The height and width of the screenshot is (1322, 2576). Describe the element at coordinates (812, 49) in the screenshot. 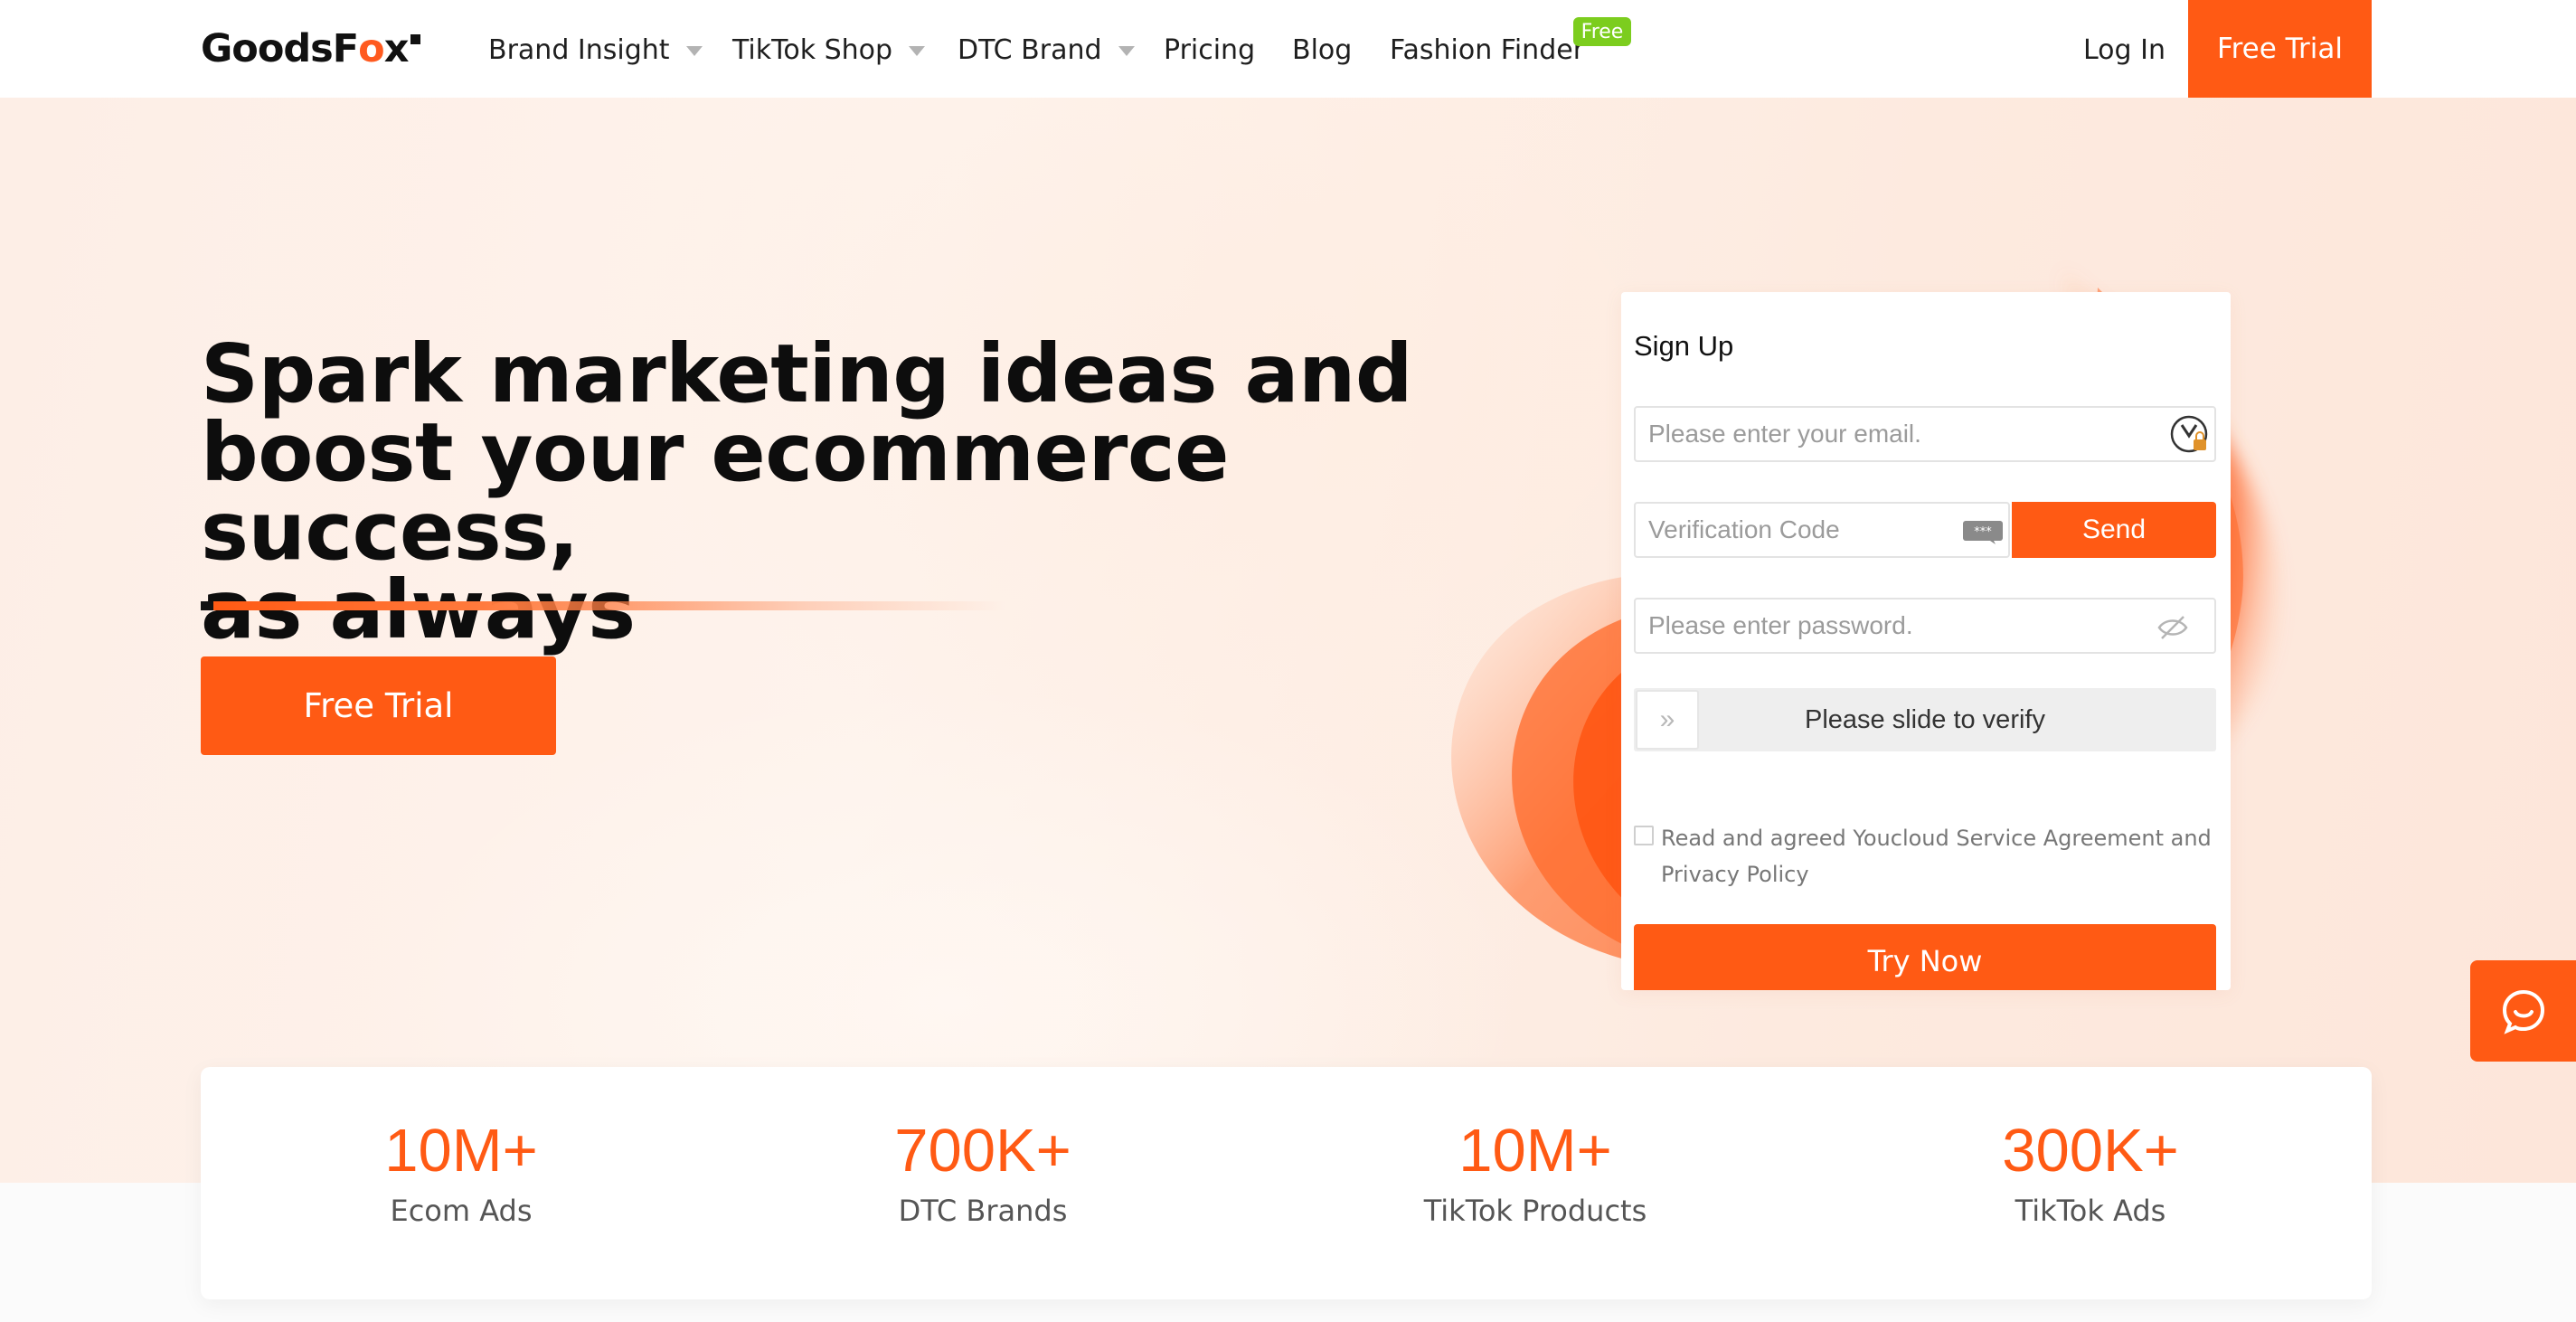

I see `nav-label: TikTok Shop` at that location.